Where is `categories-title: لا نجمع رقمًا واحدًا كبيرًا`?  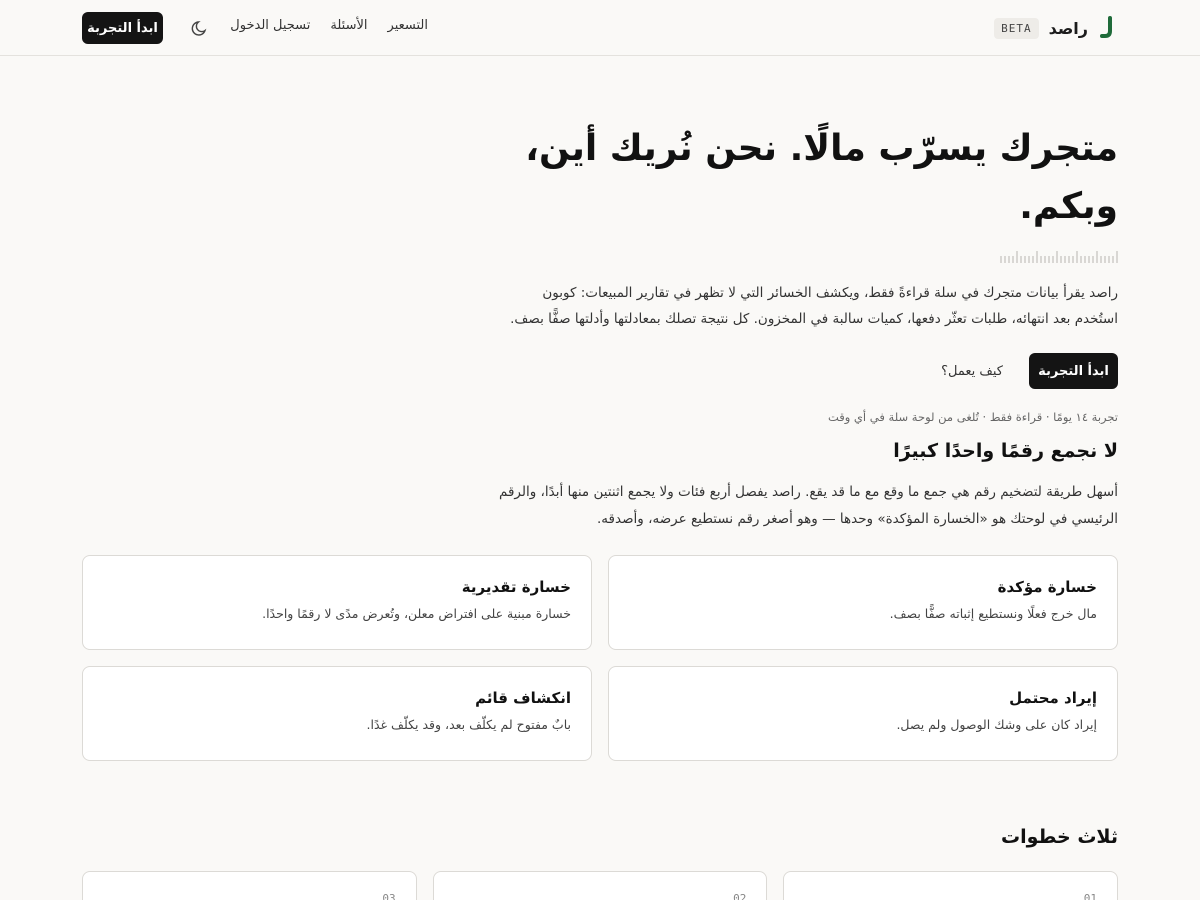
categories-title: لا نجمع رقمًا واحدًا كبيرًا is located at coordinates (1005, 451).